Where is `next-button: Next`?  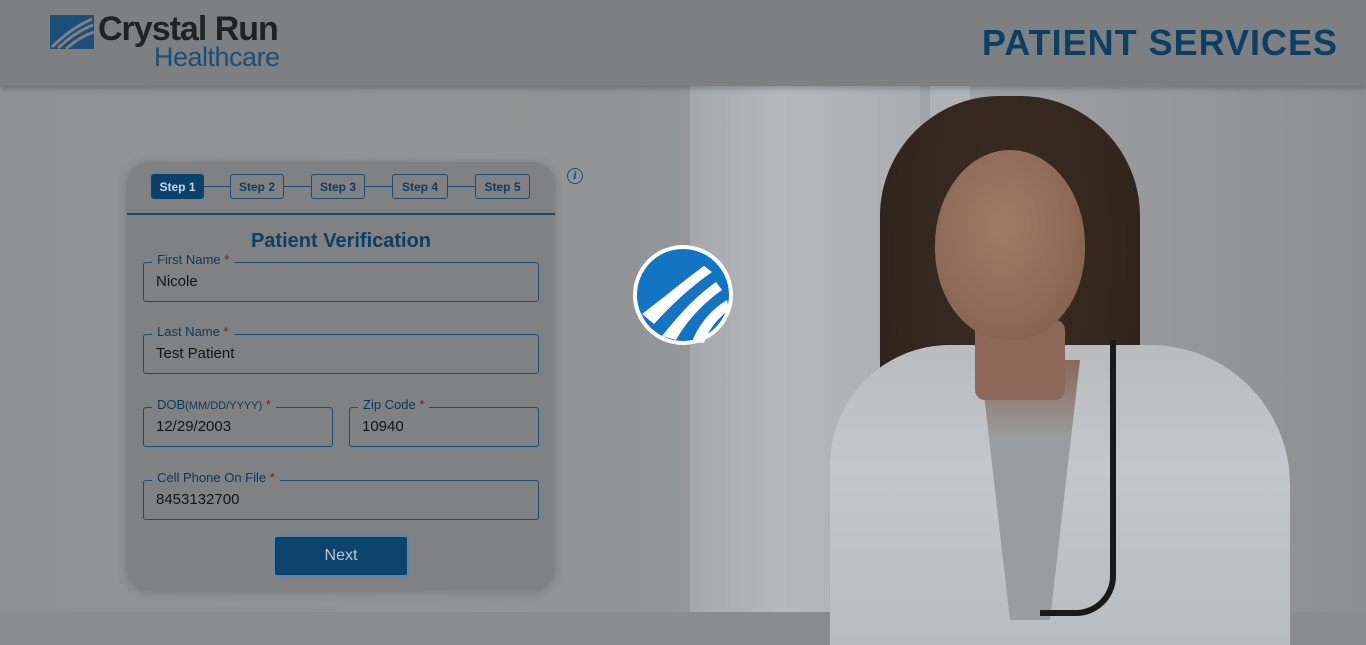
next-button: Next is located at coordinates (341, 556).